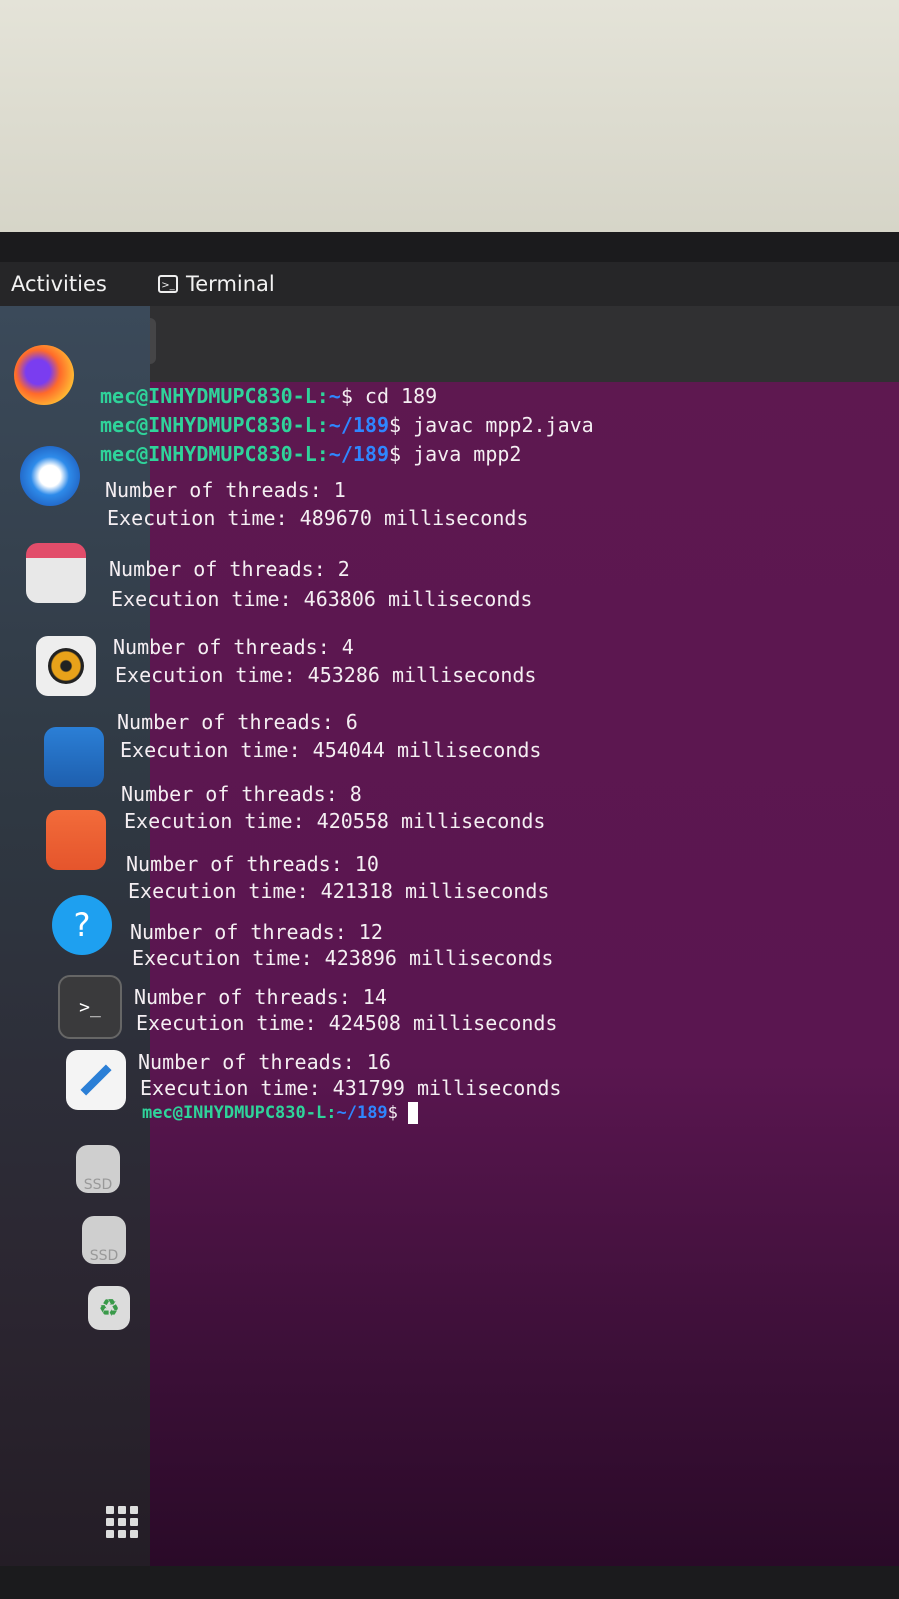 The width and height of the screenshot is (899, 1599). I want to click on mail-icon, so click(50, 476).